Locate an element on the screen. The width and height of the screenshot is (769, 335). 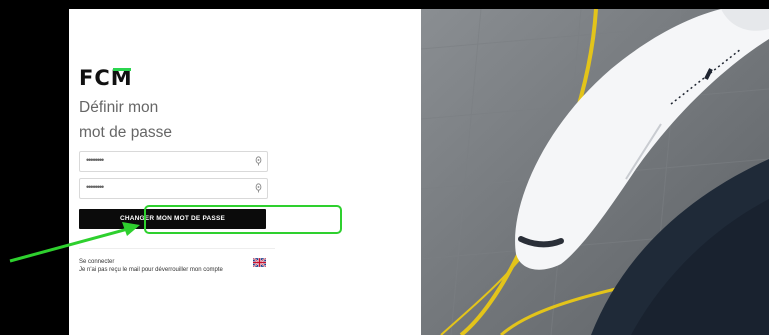
fcm-logo: FCM is located at coordinates (106, 78).